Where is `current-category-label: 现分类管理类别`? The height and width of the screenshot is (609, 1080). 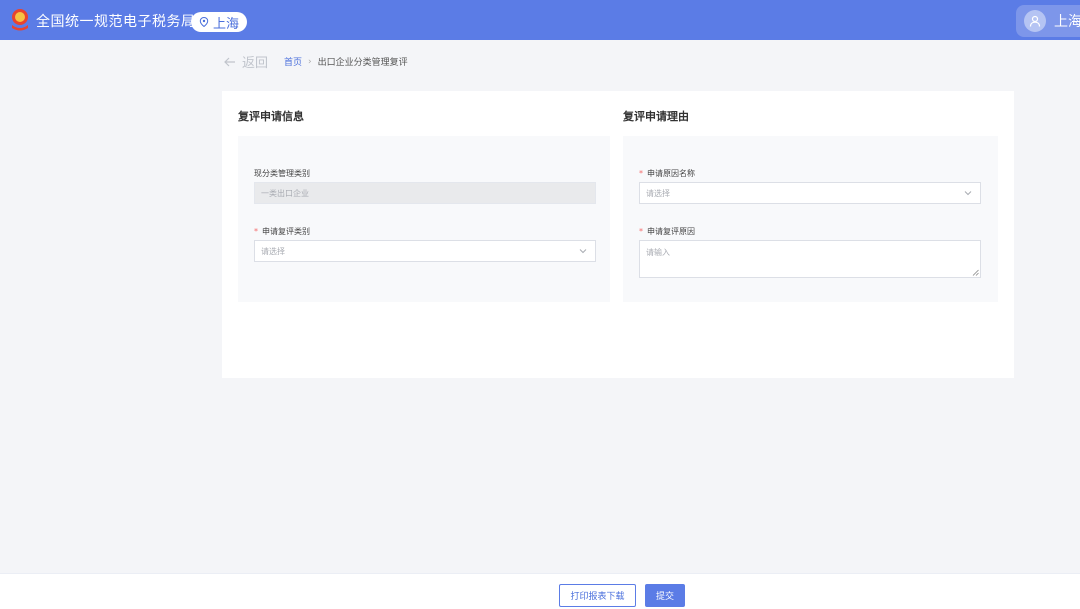 current-category-label: 现分类管理类别 is located at coordinates (282, 173).